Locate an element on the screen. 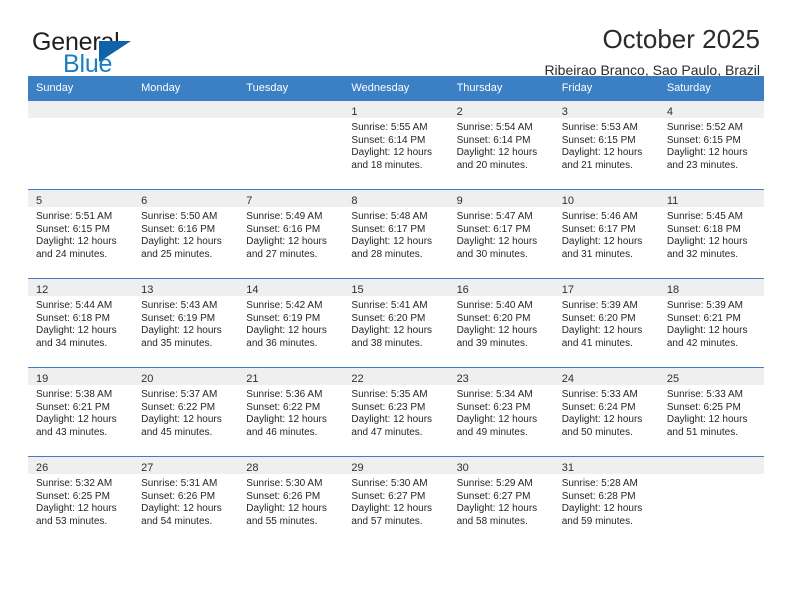 This screenshot has width=792, height=612. day-number-band: 28 is located at coordinates (291, 465).